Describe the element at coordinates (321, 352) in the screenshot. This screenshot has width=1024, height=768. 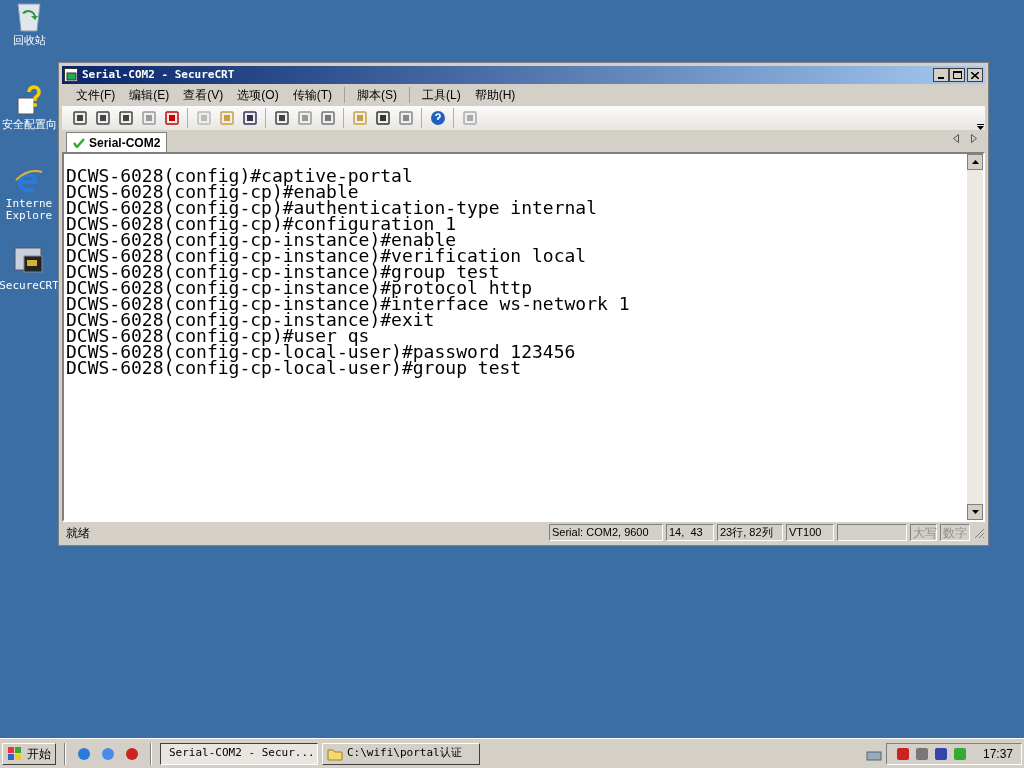
I see `terminal-line: DCWS-6028(config-cp-local-user)#password 123456` at that location.